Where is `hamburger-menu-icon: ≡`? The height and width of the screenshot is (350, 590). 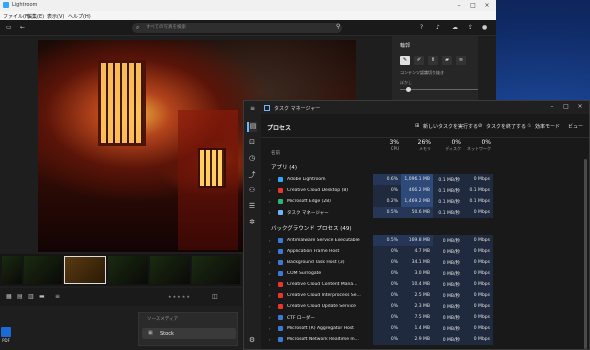 hamburger-menu-icon: ≡ is located at coordinates (252, 108).